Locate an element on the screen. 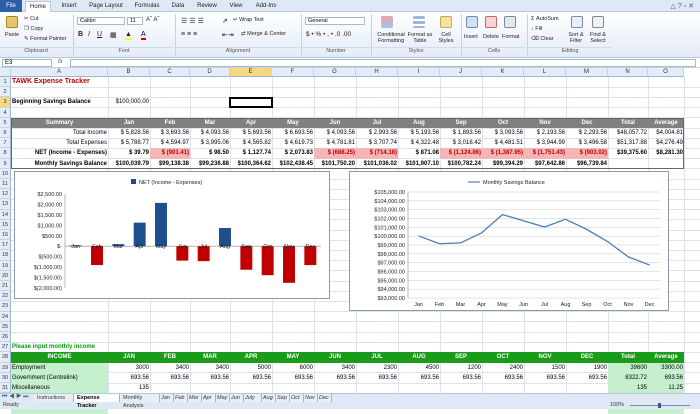  row-header: 17 is located at coordinates (5, 245).